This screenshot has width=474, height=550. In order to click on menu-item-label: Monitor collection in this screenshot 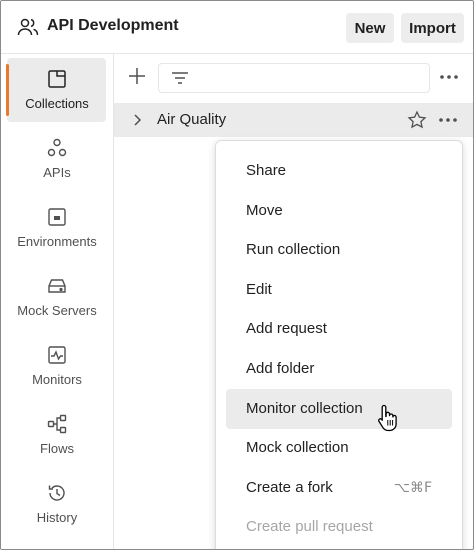, I will do `click(304, 408)`.